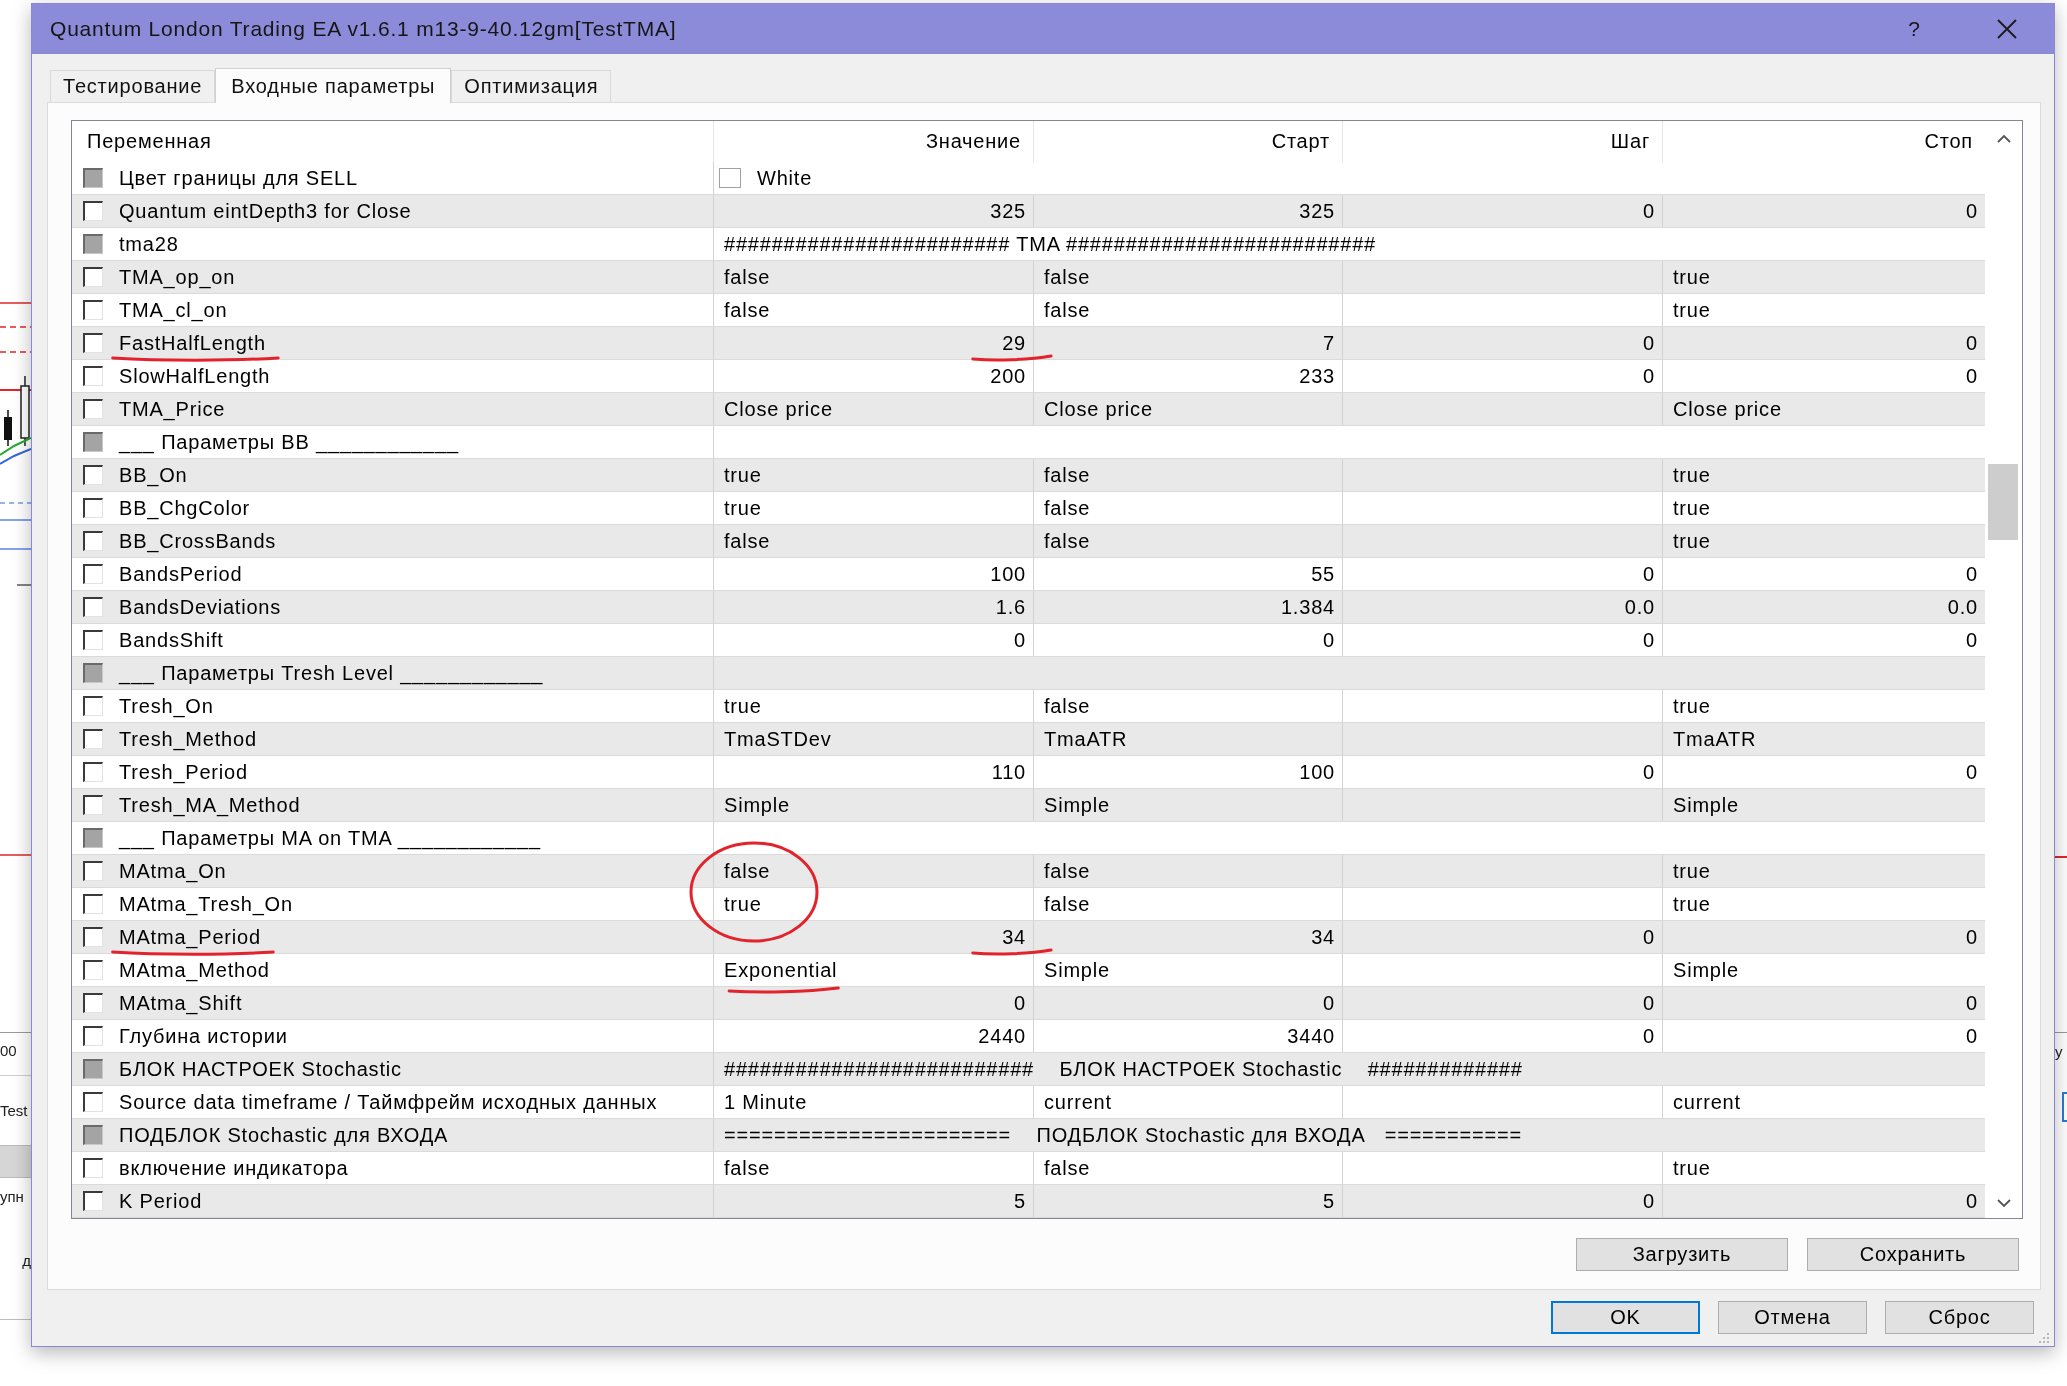 The image size is (2067, 1386). What do you see at coordinates (149, 244) in the screenshot?
I see `parameter-name: tma28` at bounding box center [149, 244].